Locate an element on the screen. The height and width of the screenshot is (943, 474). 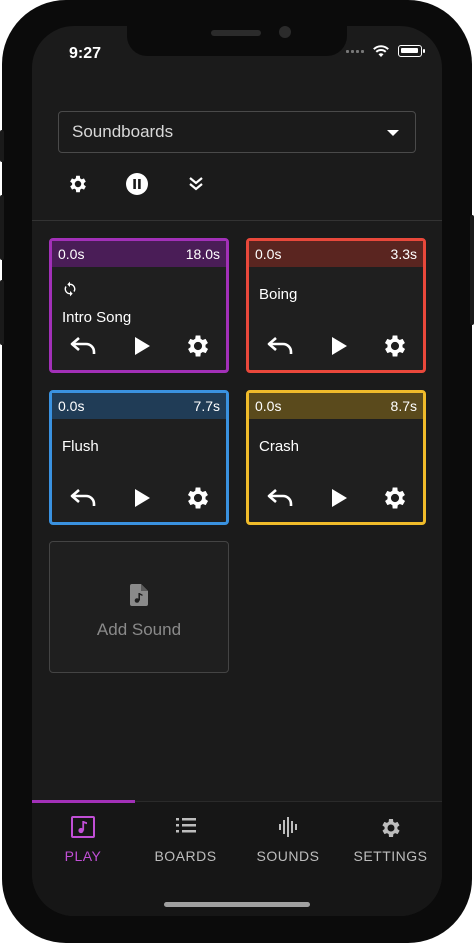
list-icon is located at coordinates (186, 825).